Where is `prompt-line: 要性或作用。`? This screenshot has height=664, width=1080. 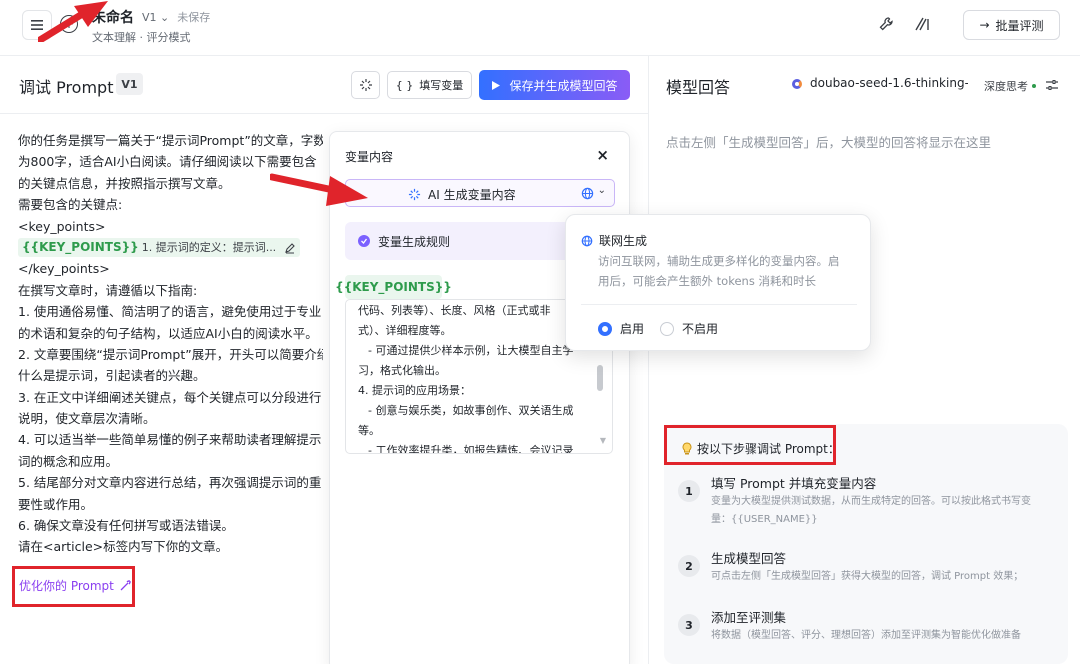 prompt-line: 要性或作用。 is located at coordinates (56, 504).